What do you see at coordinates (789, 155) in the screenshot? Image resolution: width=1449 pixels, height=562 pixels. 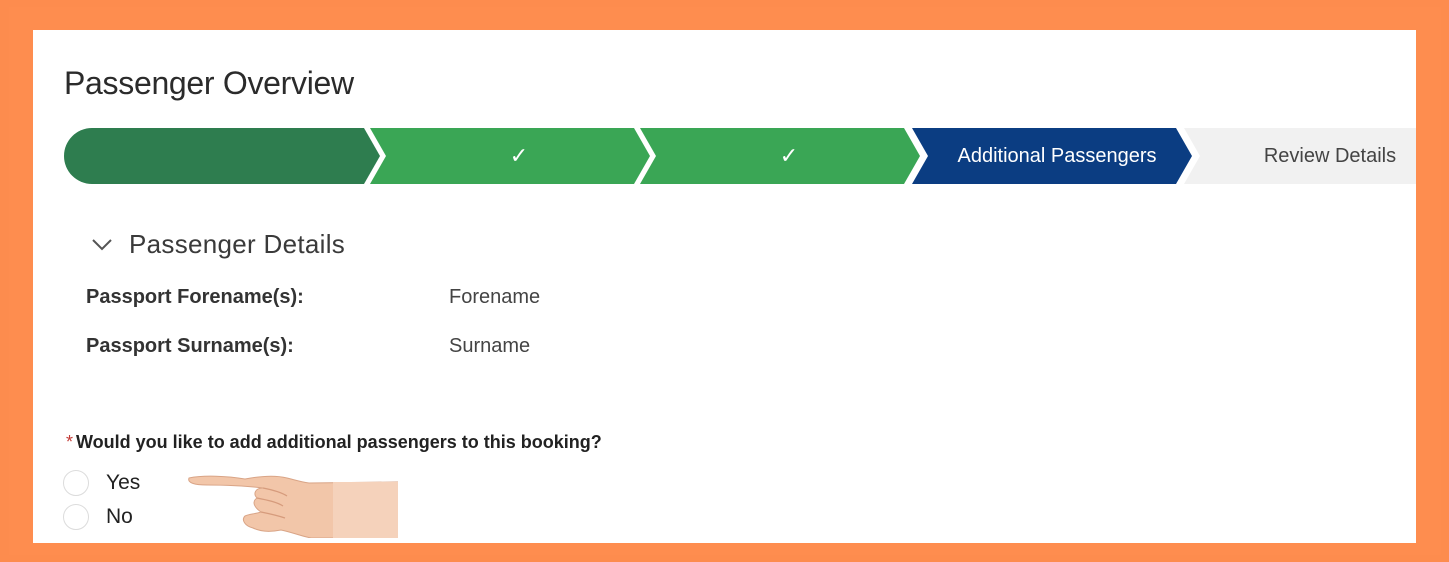 I see `stage-3-check-icon: ✓` at bounding box center [789, 155].